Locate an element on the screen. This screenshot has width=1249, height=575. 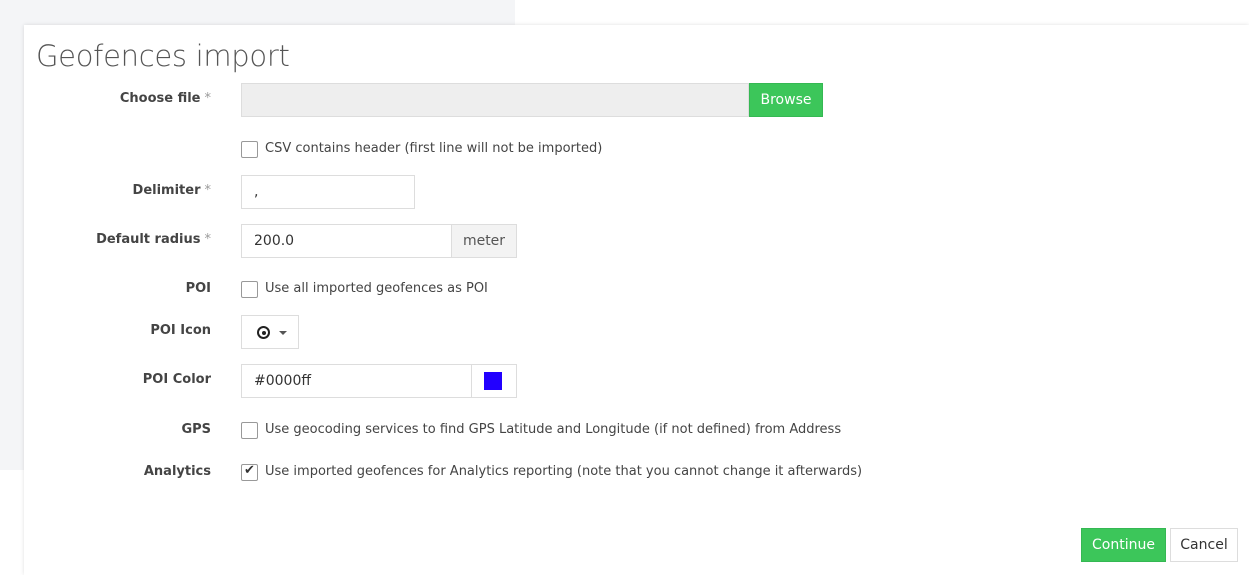
poi-color-picker is located at coordinates (494, 381).